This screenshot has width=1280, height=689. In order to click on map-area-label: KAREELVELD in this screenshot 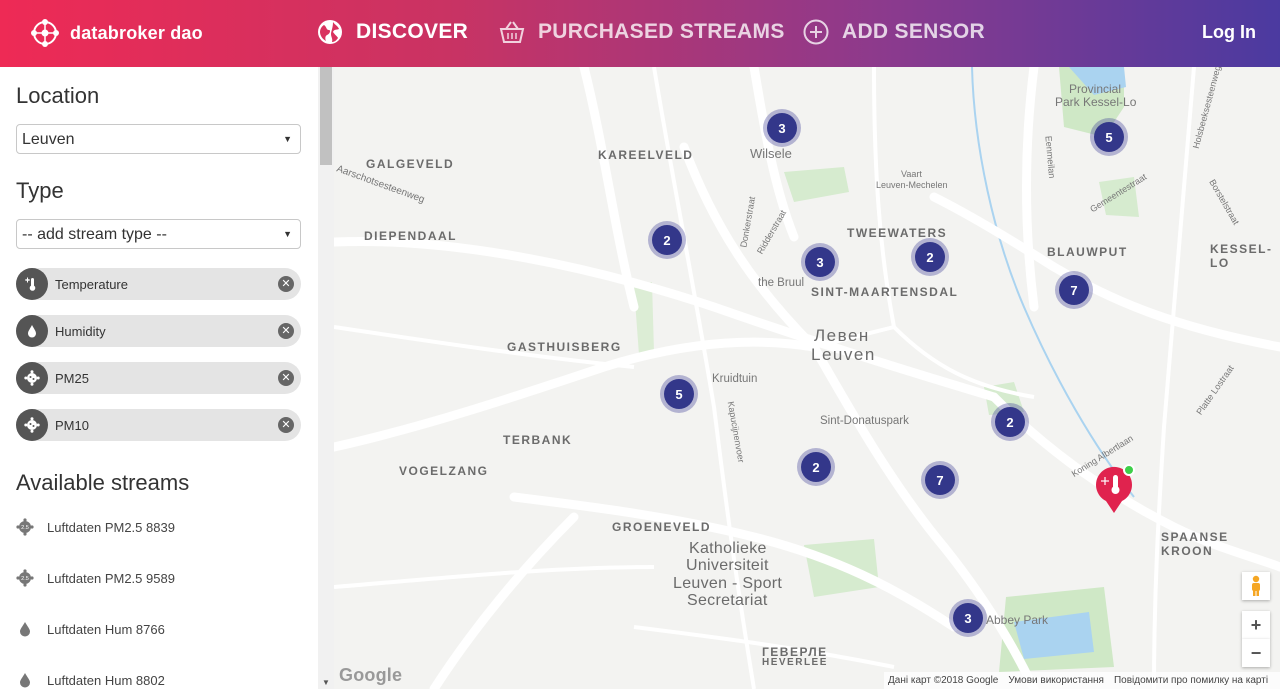, I will do `click(646, 155)`.